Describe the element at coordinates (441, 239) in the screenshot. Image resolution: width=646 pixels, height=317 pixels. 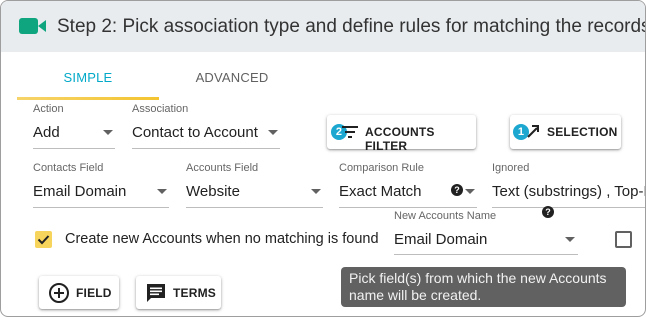
I see `new-accounts-name-value: Email Domain` at that location.